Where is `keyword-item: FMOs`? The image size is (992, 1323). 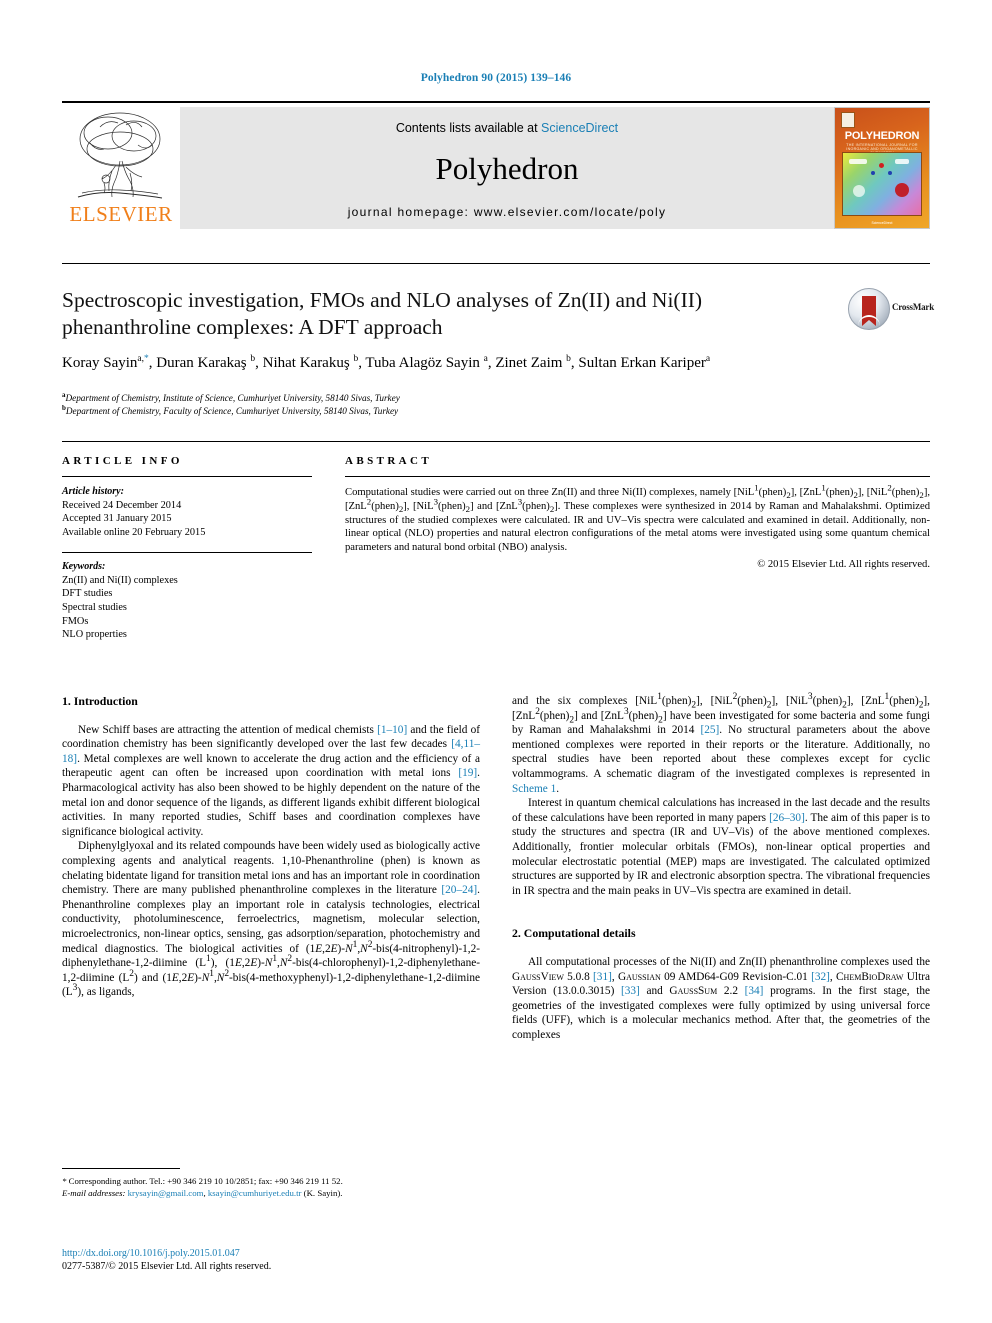
keyword-item: FMOs is located at coordinates (75, 621).